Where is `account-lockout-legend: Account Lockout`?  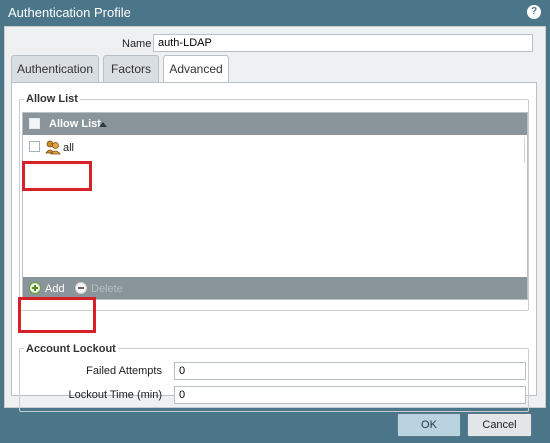
account-lockout-legend: Account Lockout is located at coordinates (71, 349).